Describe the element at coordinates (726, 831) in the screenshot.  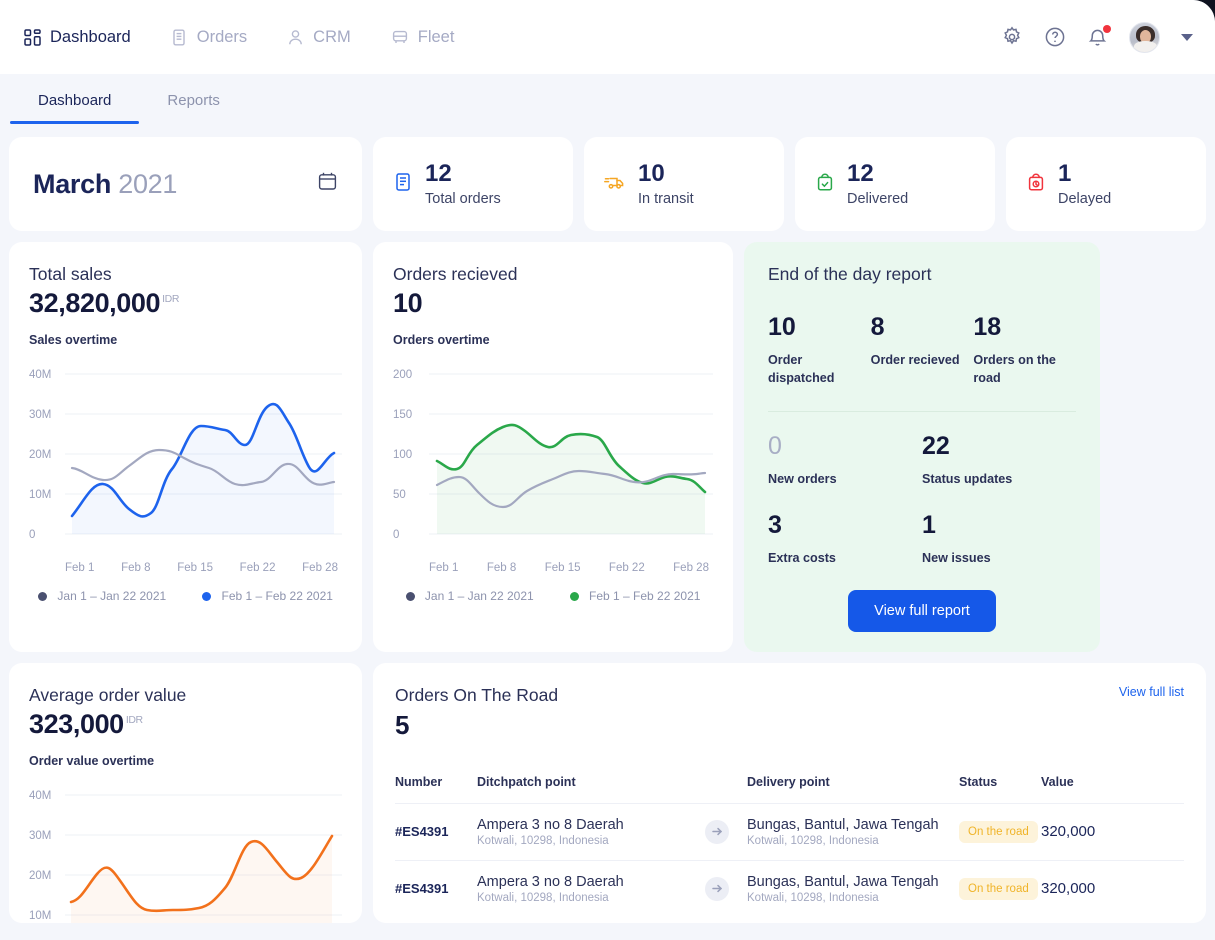
I see `cell-arrow` at that location.